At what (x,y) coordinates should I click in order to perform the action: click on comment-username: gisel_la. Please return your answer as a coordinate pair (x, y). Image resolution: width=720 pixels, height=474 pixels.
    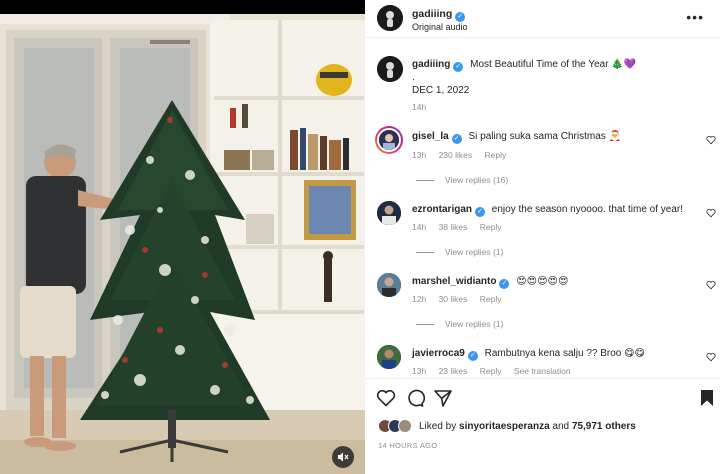
    Looking at the image, I should click on (430, 136).